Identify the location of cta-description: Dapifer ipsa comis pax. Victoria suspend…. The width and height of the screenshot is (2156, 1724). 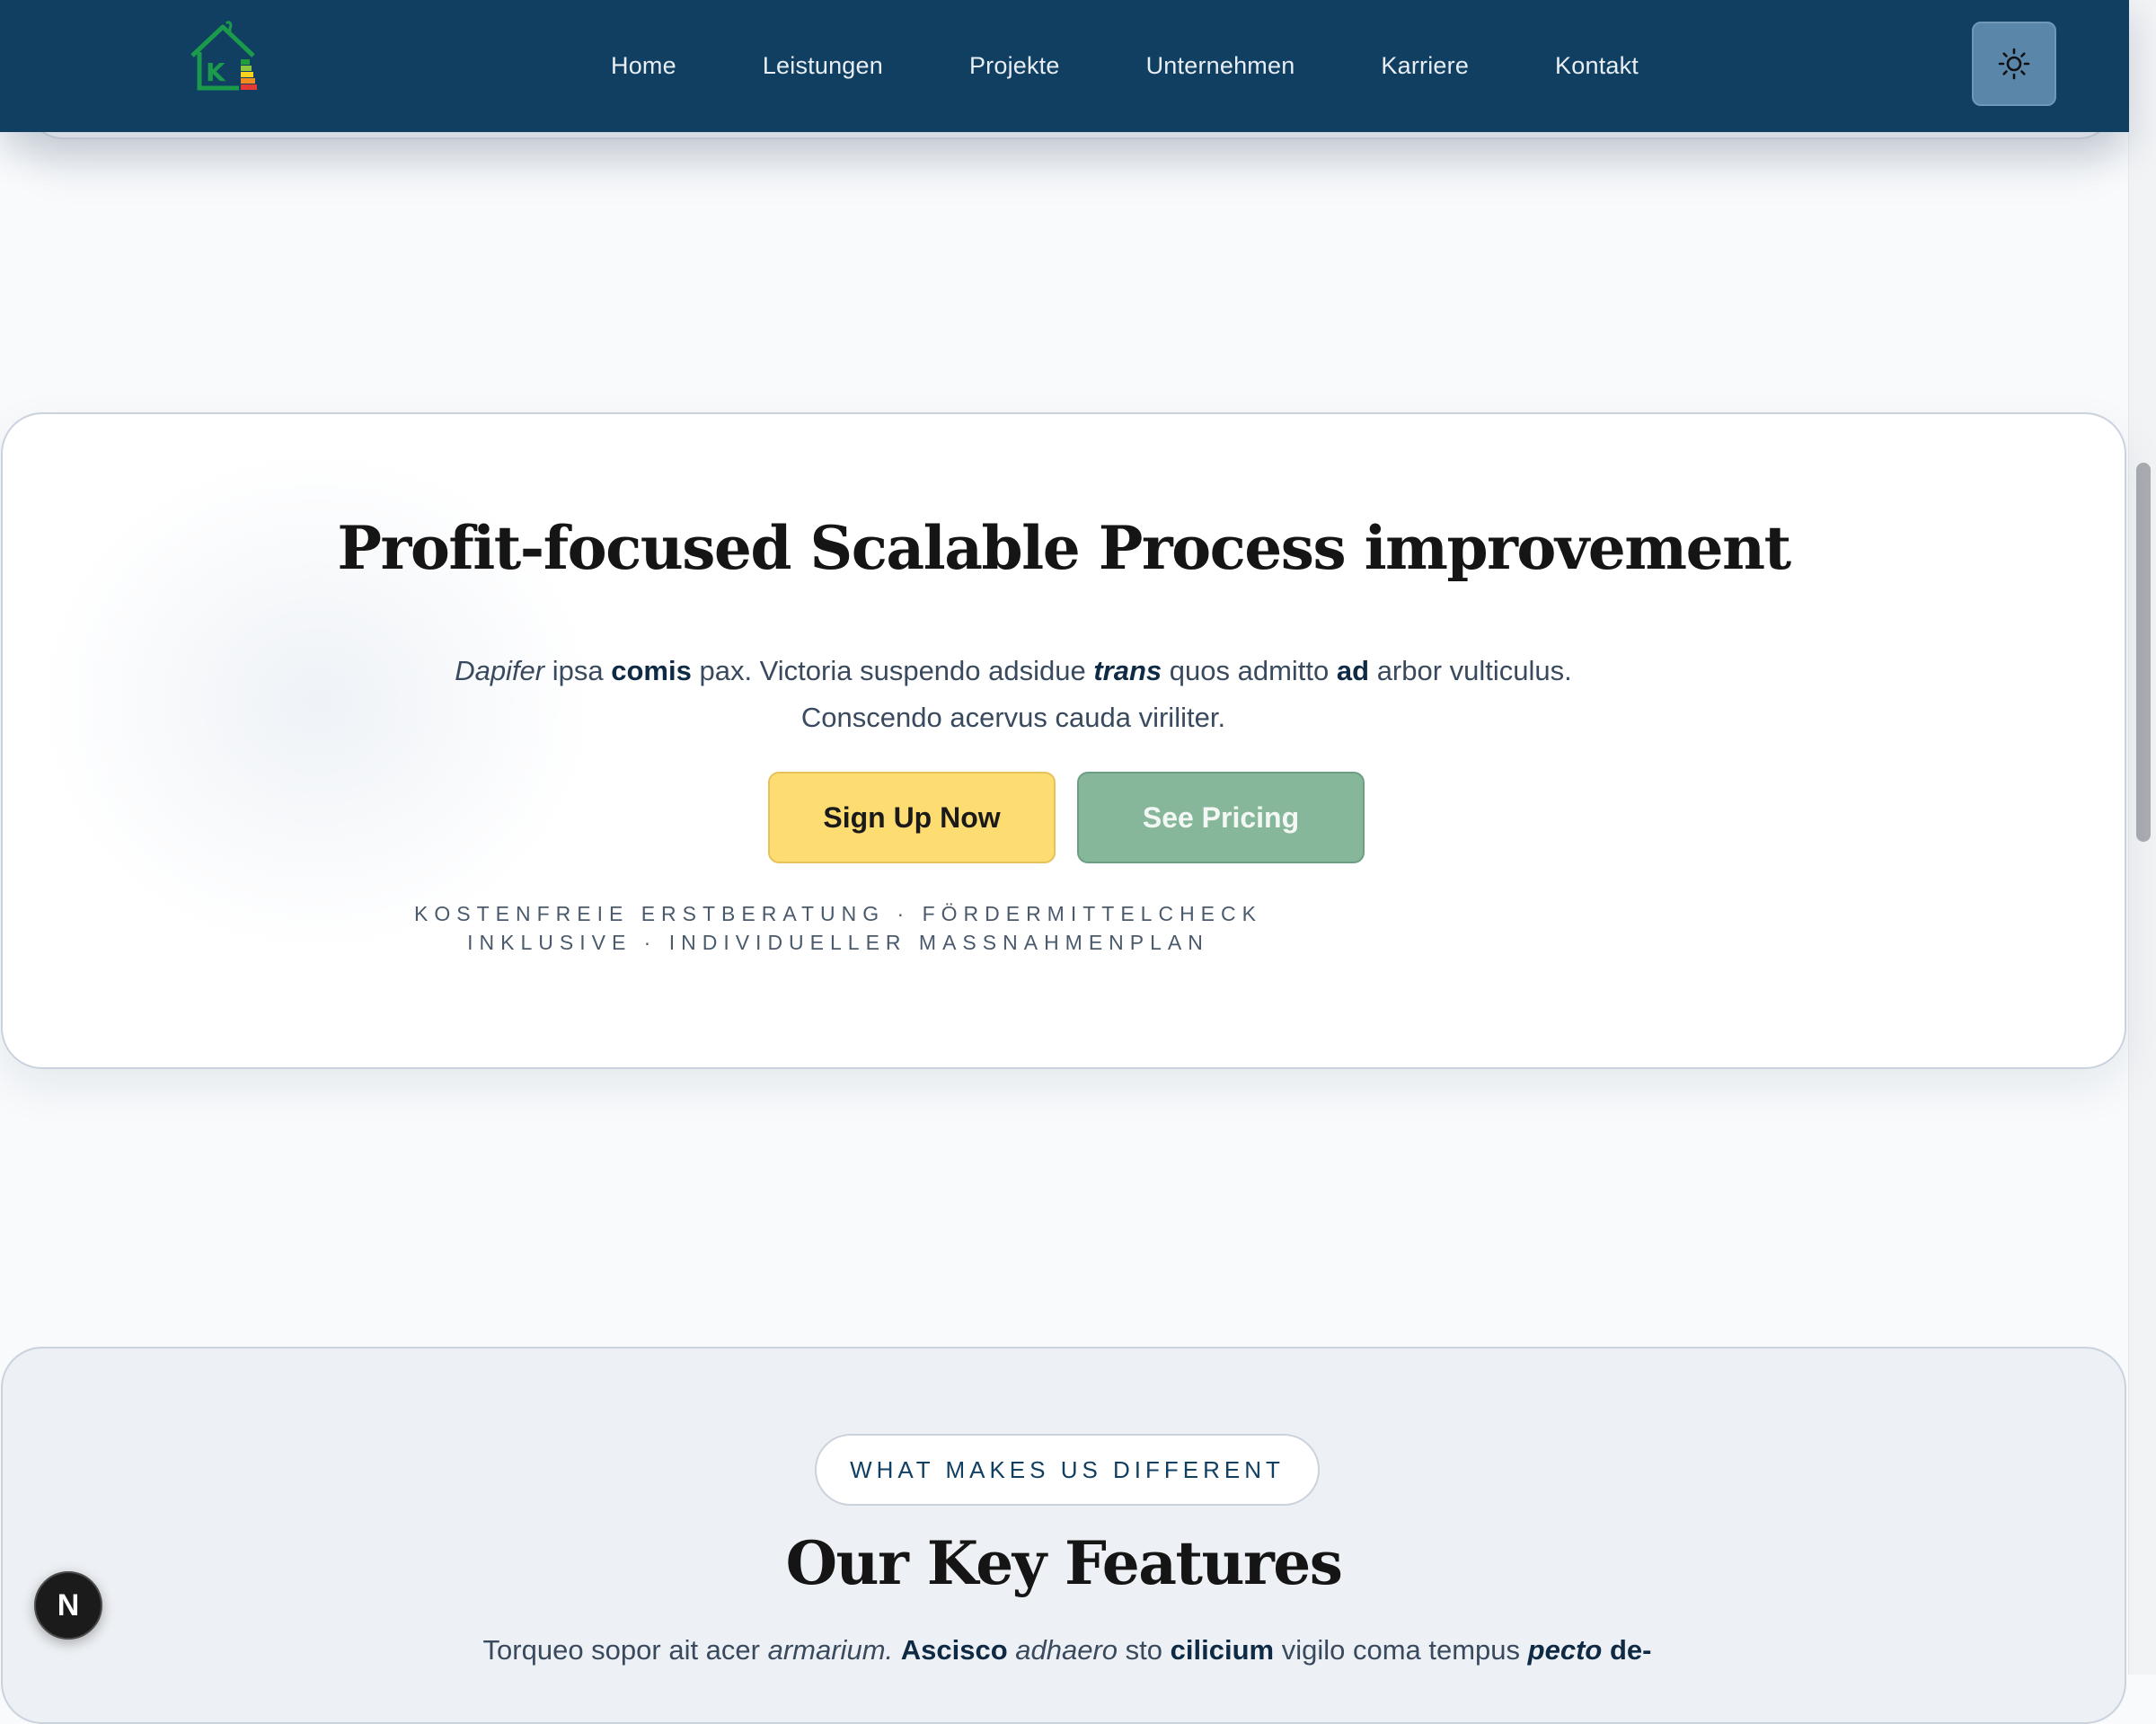
(1014, 694).